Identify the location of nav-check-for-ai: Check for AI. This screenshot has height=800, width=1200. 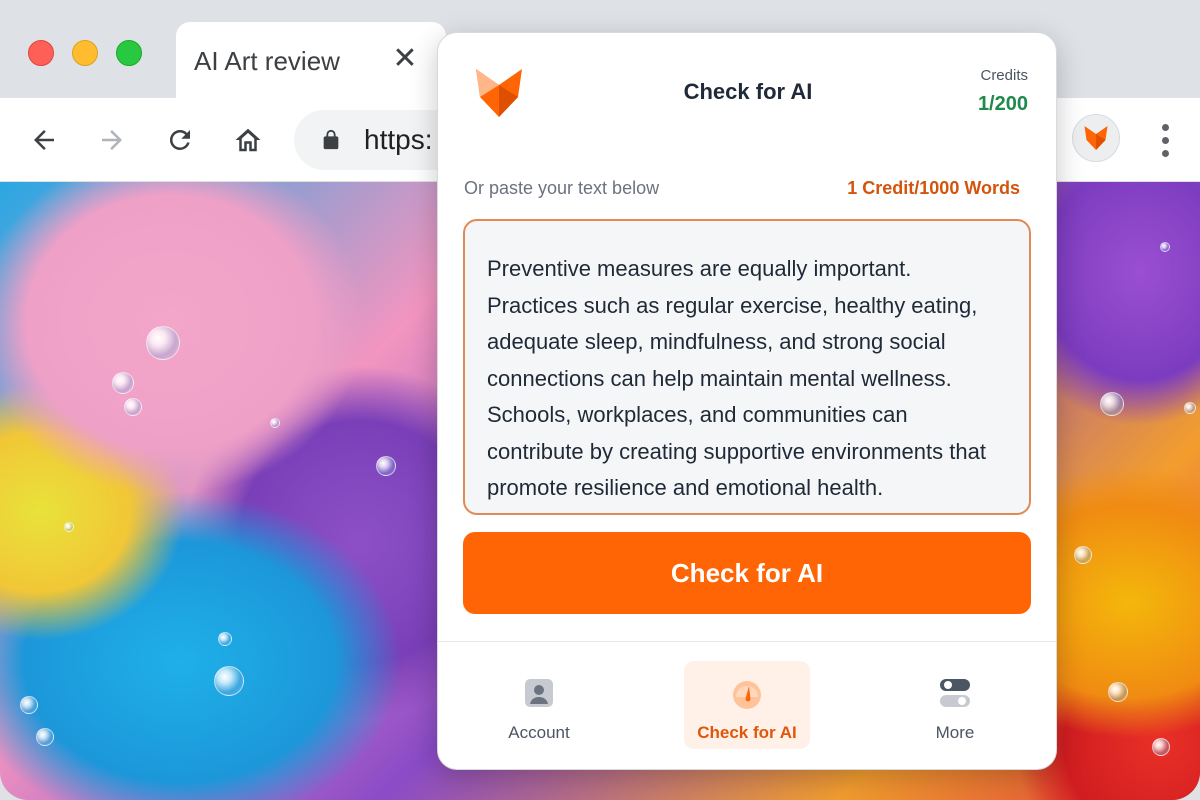
(747, 705).